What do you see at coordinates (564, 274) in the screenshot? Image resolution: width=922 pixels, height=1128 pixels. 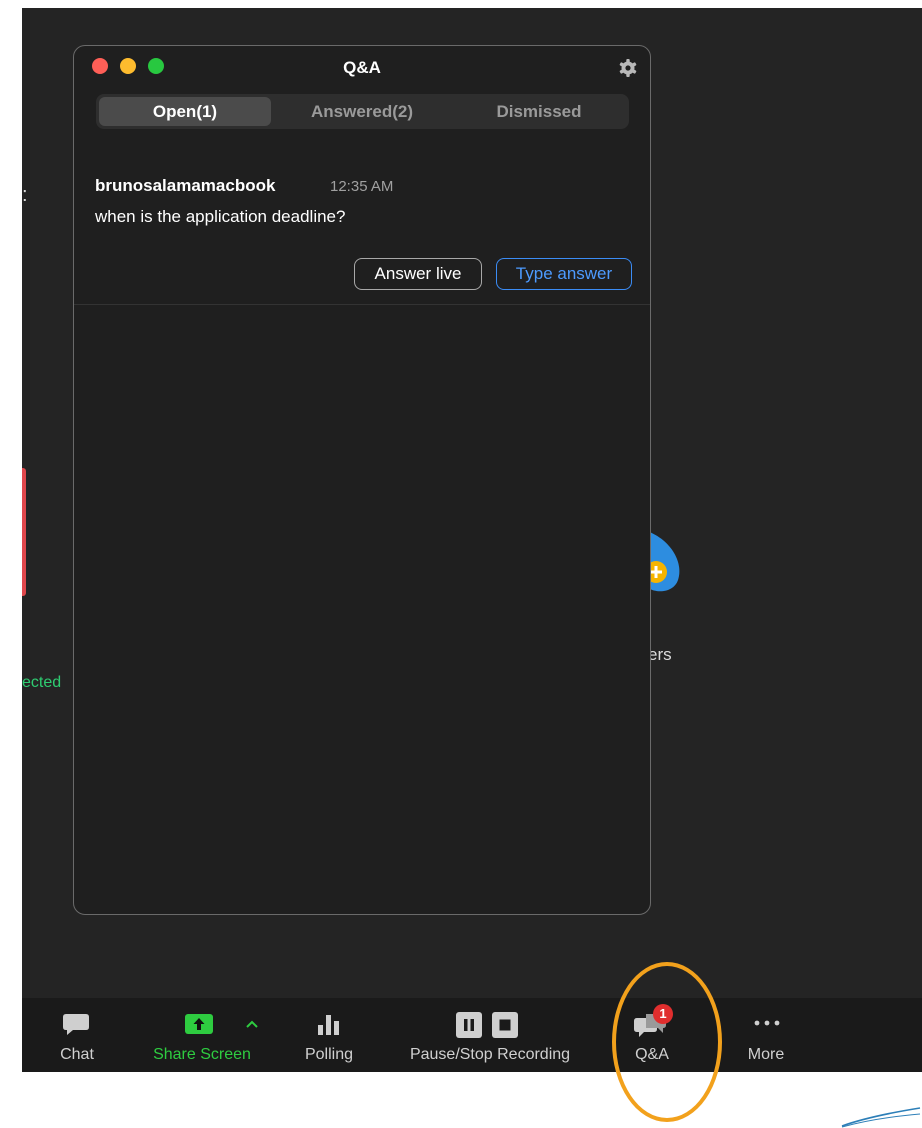 I see `type-answer-button: Type answer` at bounding box center [564, 274].